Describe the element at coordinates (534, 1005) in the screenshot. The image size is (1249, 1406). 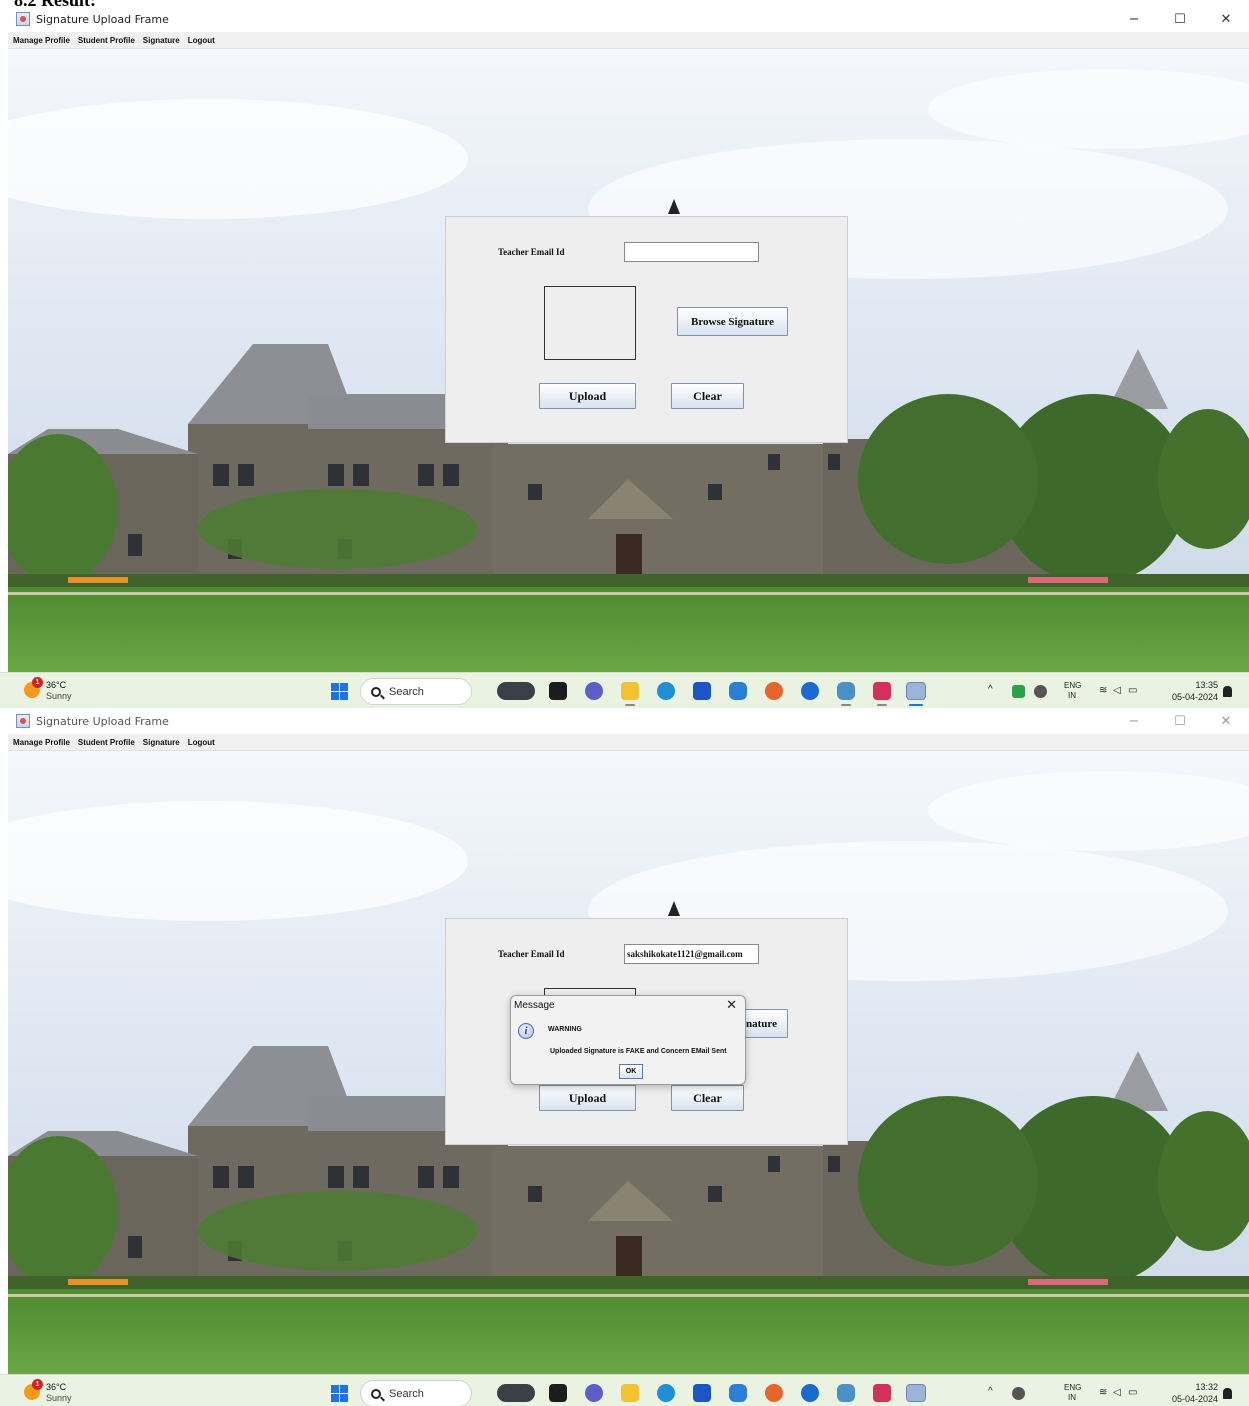
I see `dialog-title: Message` at that location.